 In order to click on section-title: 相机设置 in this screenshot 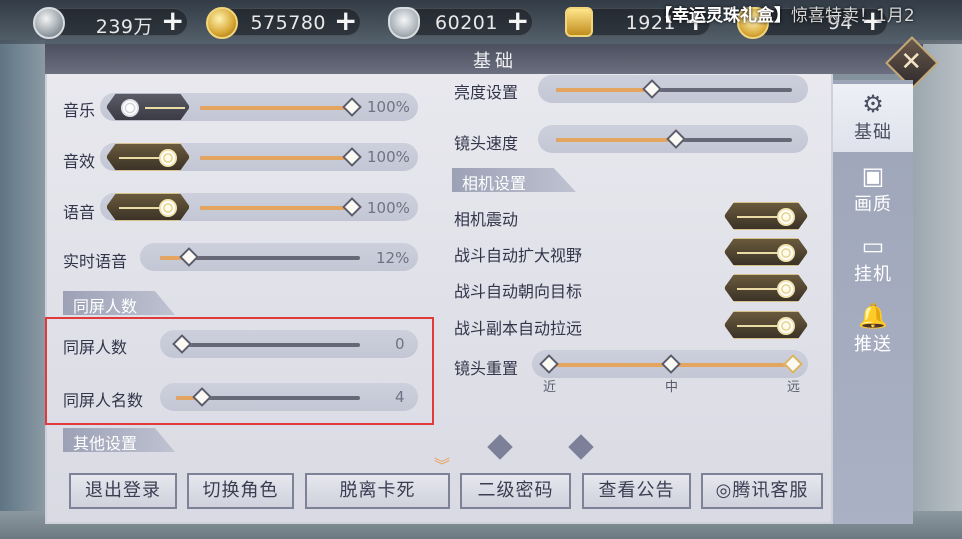, I will do `click(494, 183)`.